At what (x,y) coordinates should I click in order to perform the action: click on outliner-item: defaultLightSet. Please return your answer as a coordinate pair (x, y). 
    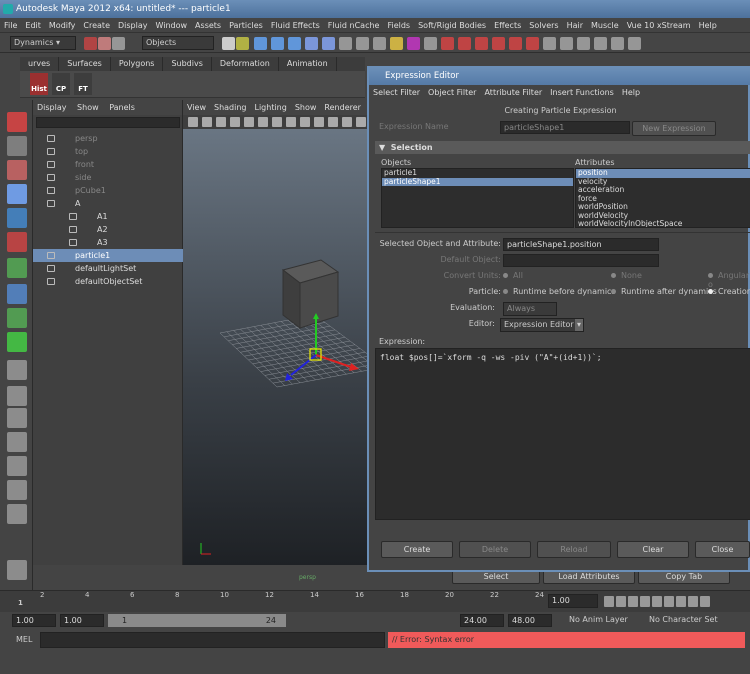
    Looking at the image, I should click on (108, 268).